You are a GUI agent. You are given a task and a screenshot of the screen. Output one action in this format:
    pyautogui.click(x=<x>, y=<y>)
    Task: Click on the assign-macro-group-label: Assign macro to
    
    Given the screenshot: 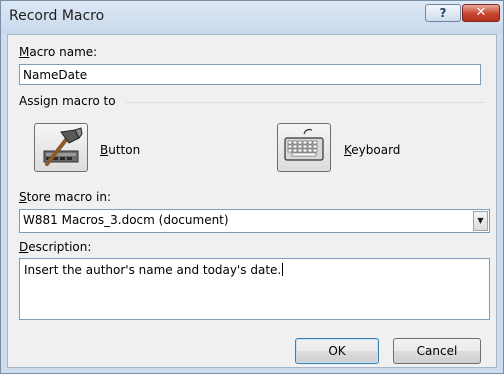 What is the action you would take?
    pyautogui.click(x=67, y=101)
    